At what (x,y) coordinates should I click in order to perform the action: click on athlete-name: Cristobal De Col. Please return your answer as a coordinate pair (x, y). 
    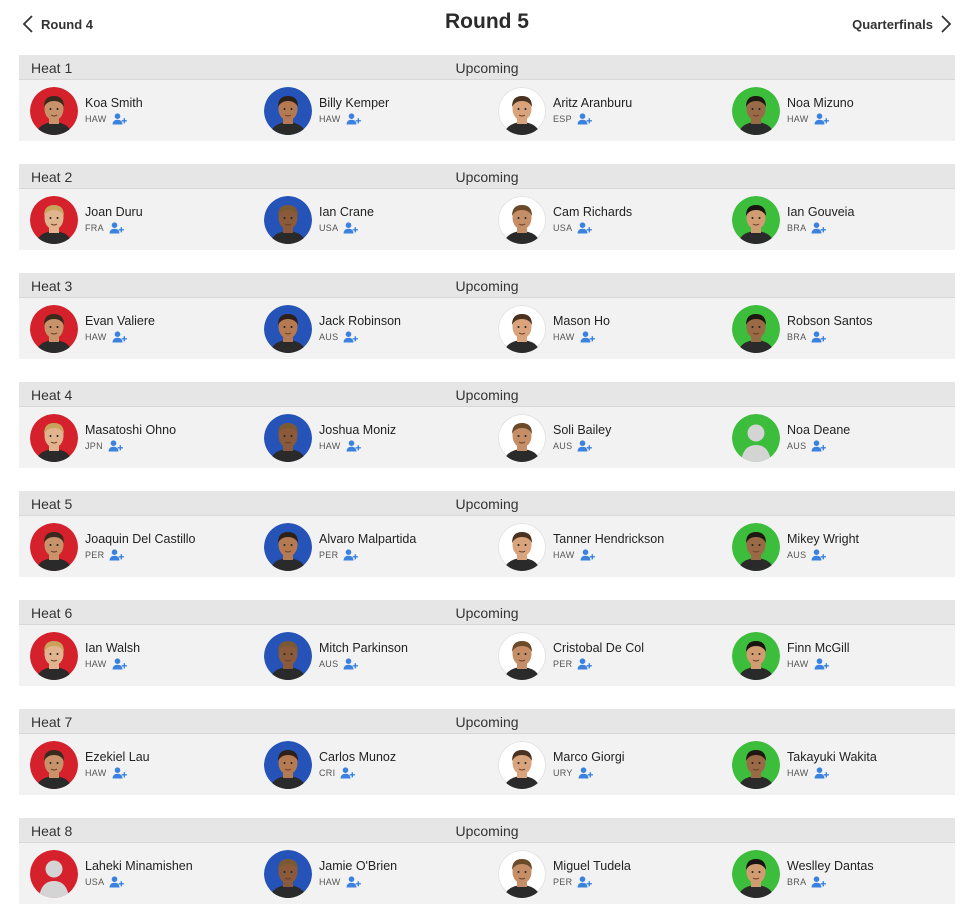
    Looking at the image, I should click on (598, 648).